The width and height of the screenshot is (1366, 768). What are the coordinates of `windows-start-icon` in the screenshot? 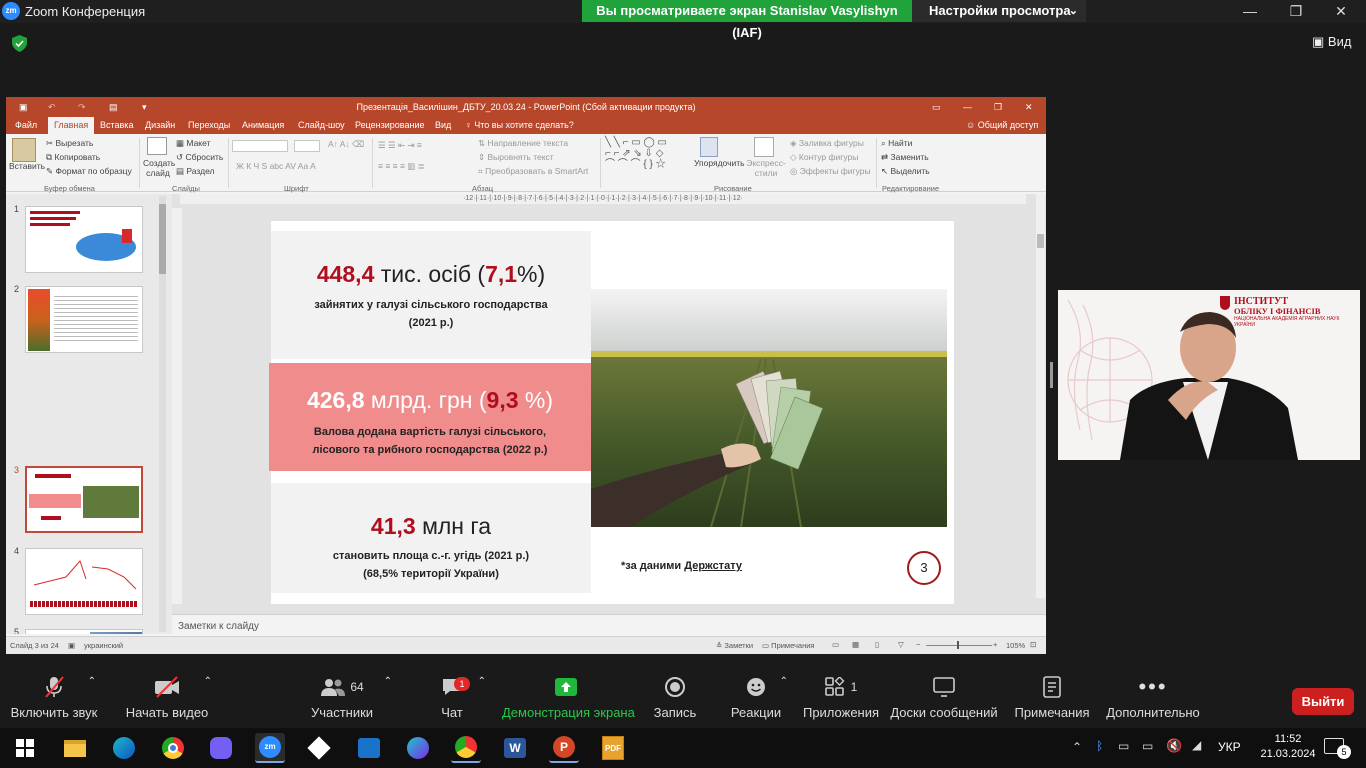 It's located at (25, 748).